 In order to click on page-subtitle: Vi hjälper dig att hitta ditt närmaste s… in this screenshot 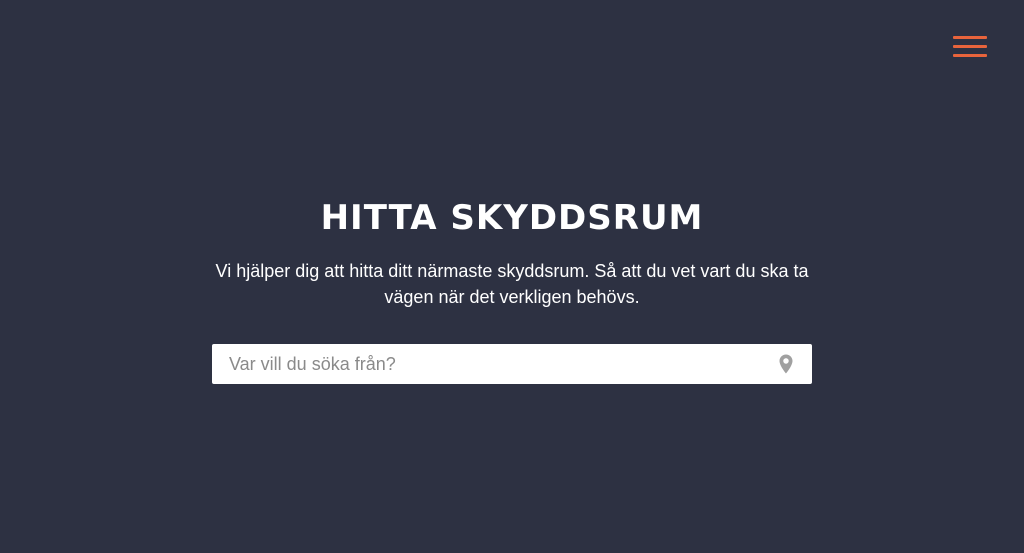, I will do `click(512, 284)`.